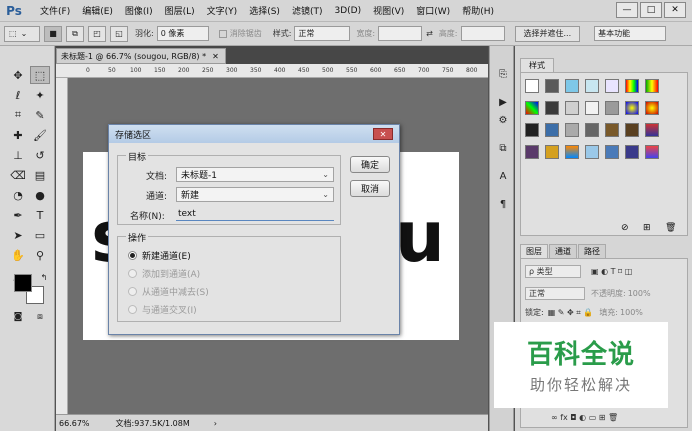 The width and height of the screenshot is (692, 431). Describe the element at coordinates (255, 194) in the screenshot. I see `channel-select: 新建 ⌄` at that location.